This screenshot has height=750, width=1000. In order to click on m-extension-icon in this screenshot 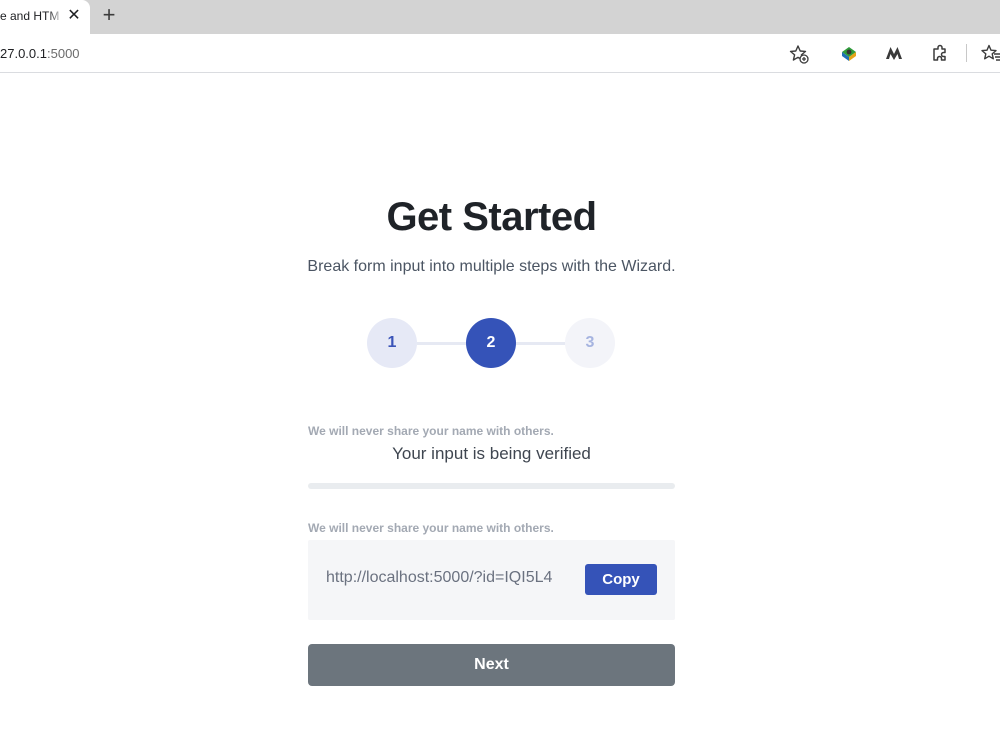, I will do `click(894, 53)`.